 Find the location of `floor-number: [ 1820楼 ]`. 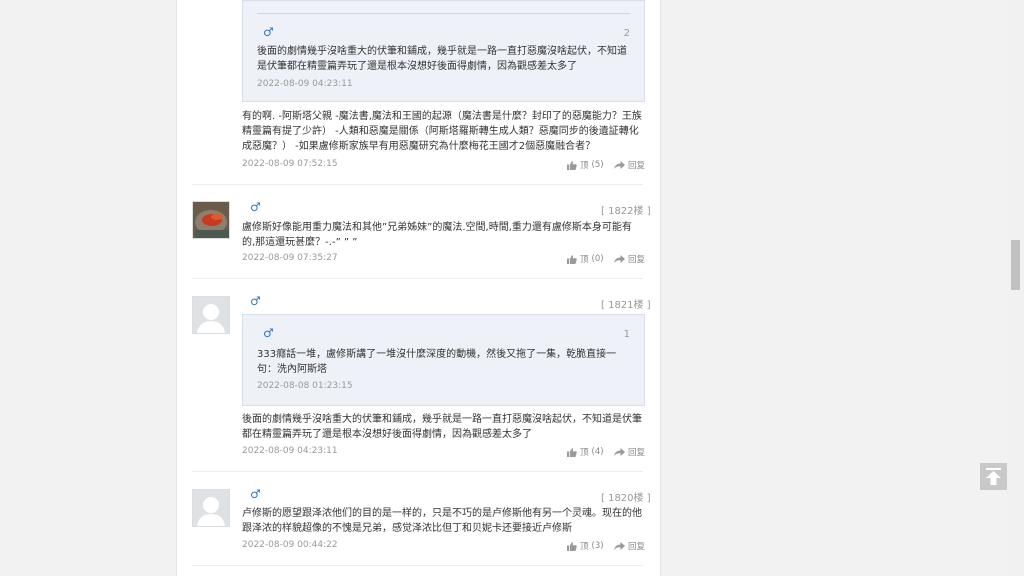

floor-number: [ 1820楼 ] is located at coordinates (626, 498).